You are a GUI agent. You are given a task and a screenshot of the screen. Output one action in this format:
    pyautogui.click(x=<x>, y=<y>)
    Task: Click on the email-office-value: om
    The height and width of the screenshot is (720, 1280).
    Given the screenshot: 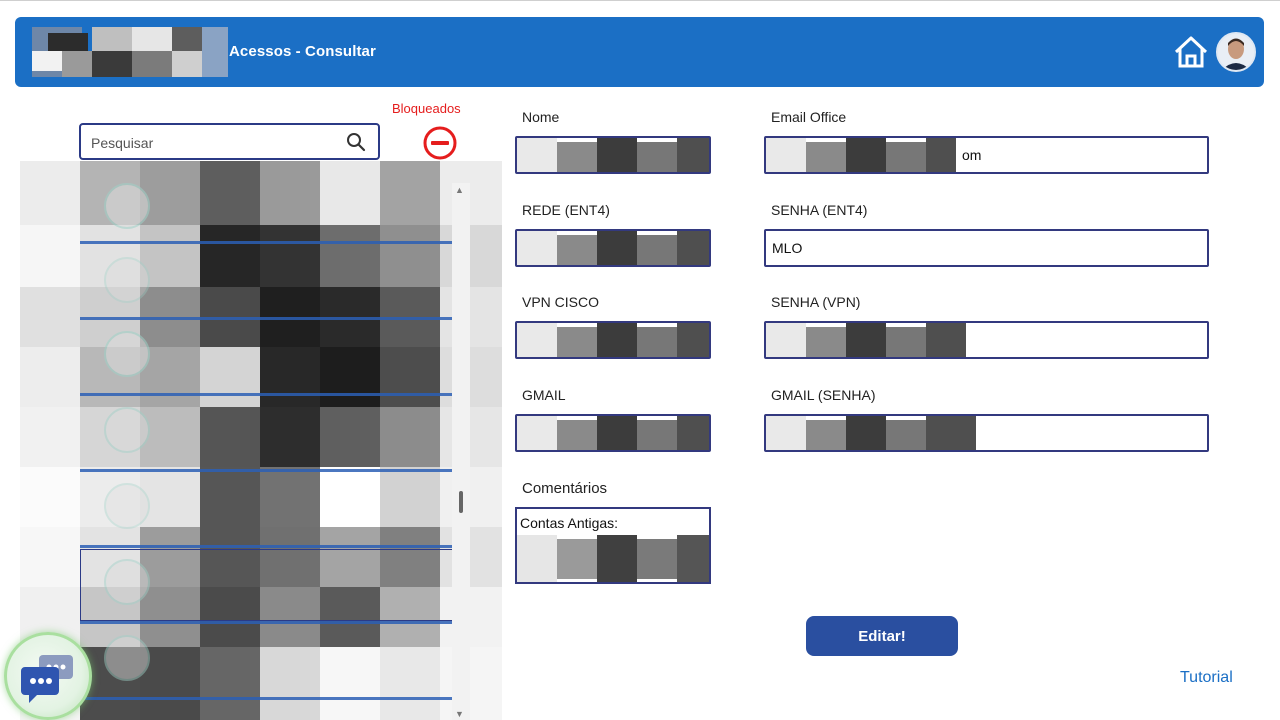 What is the action you would take?
    pyautogui.click(x=972, y=155)
    